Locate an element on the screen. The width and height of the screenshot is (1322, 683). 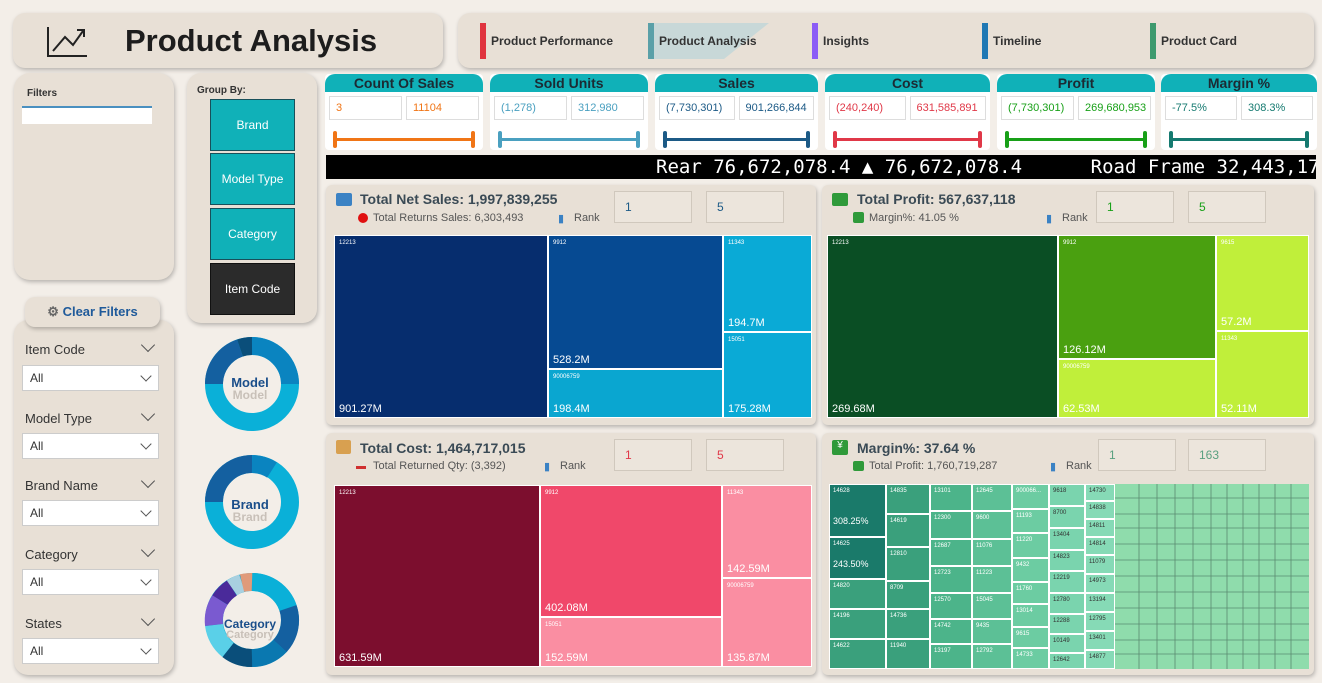
group-category-button: Category is located at coordinates (252, 234).